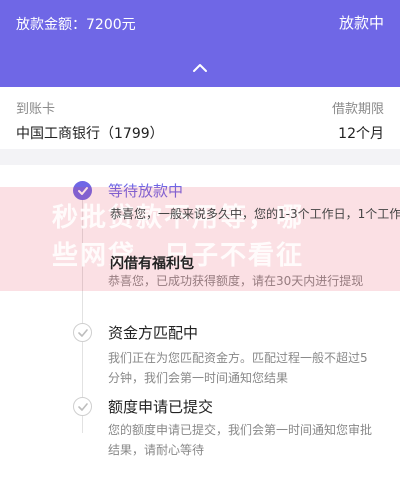  Describe the element at coordinates (153, 333) in the screenshot. I see `step-title: 资金方匹配中` at that location.